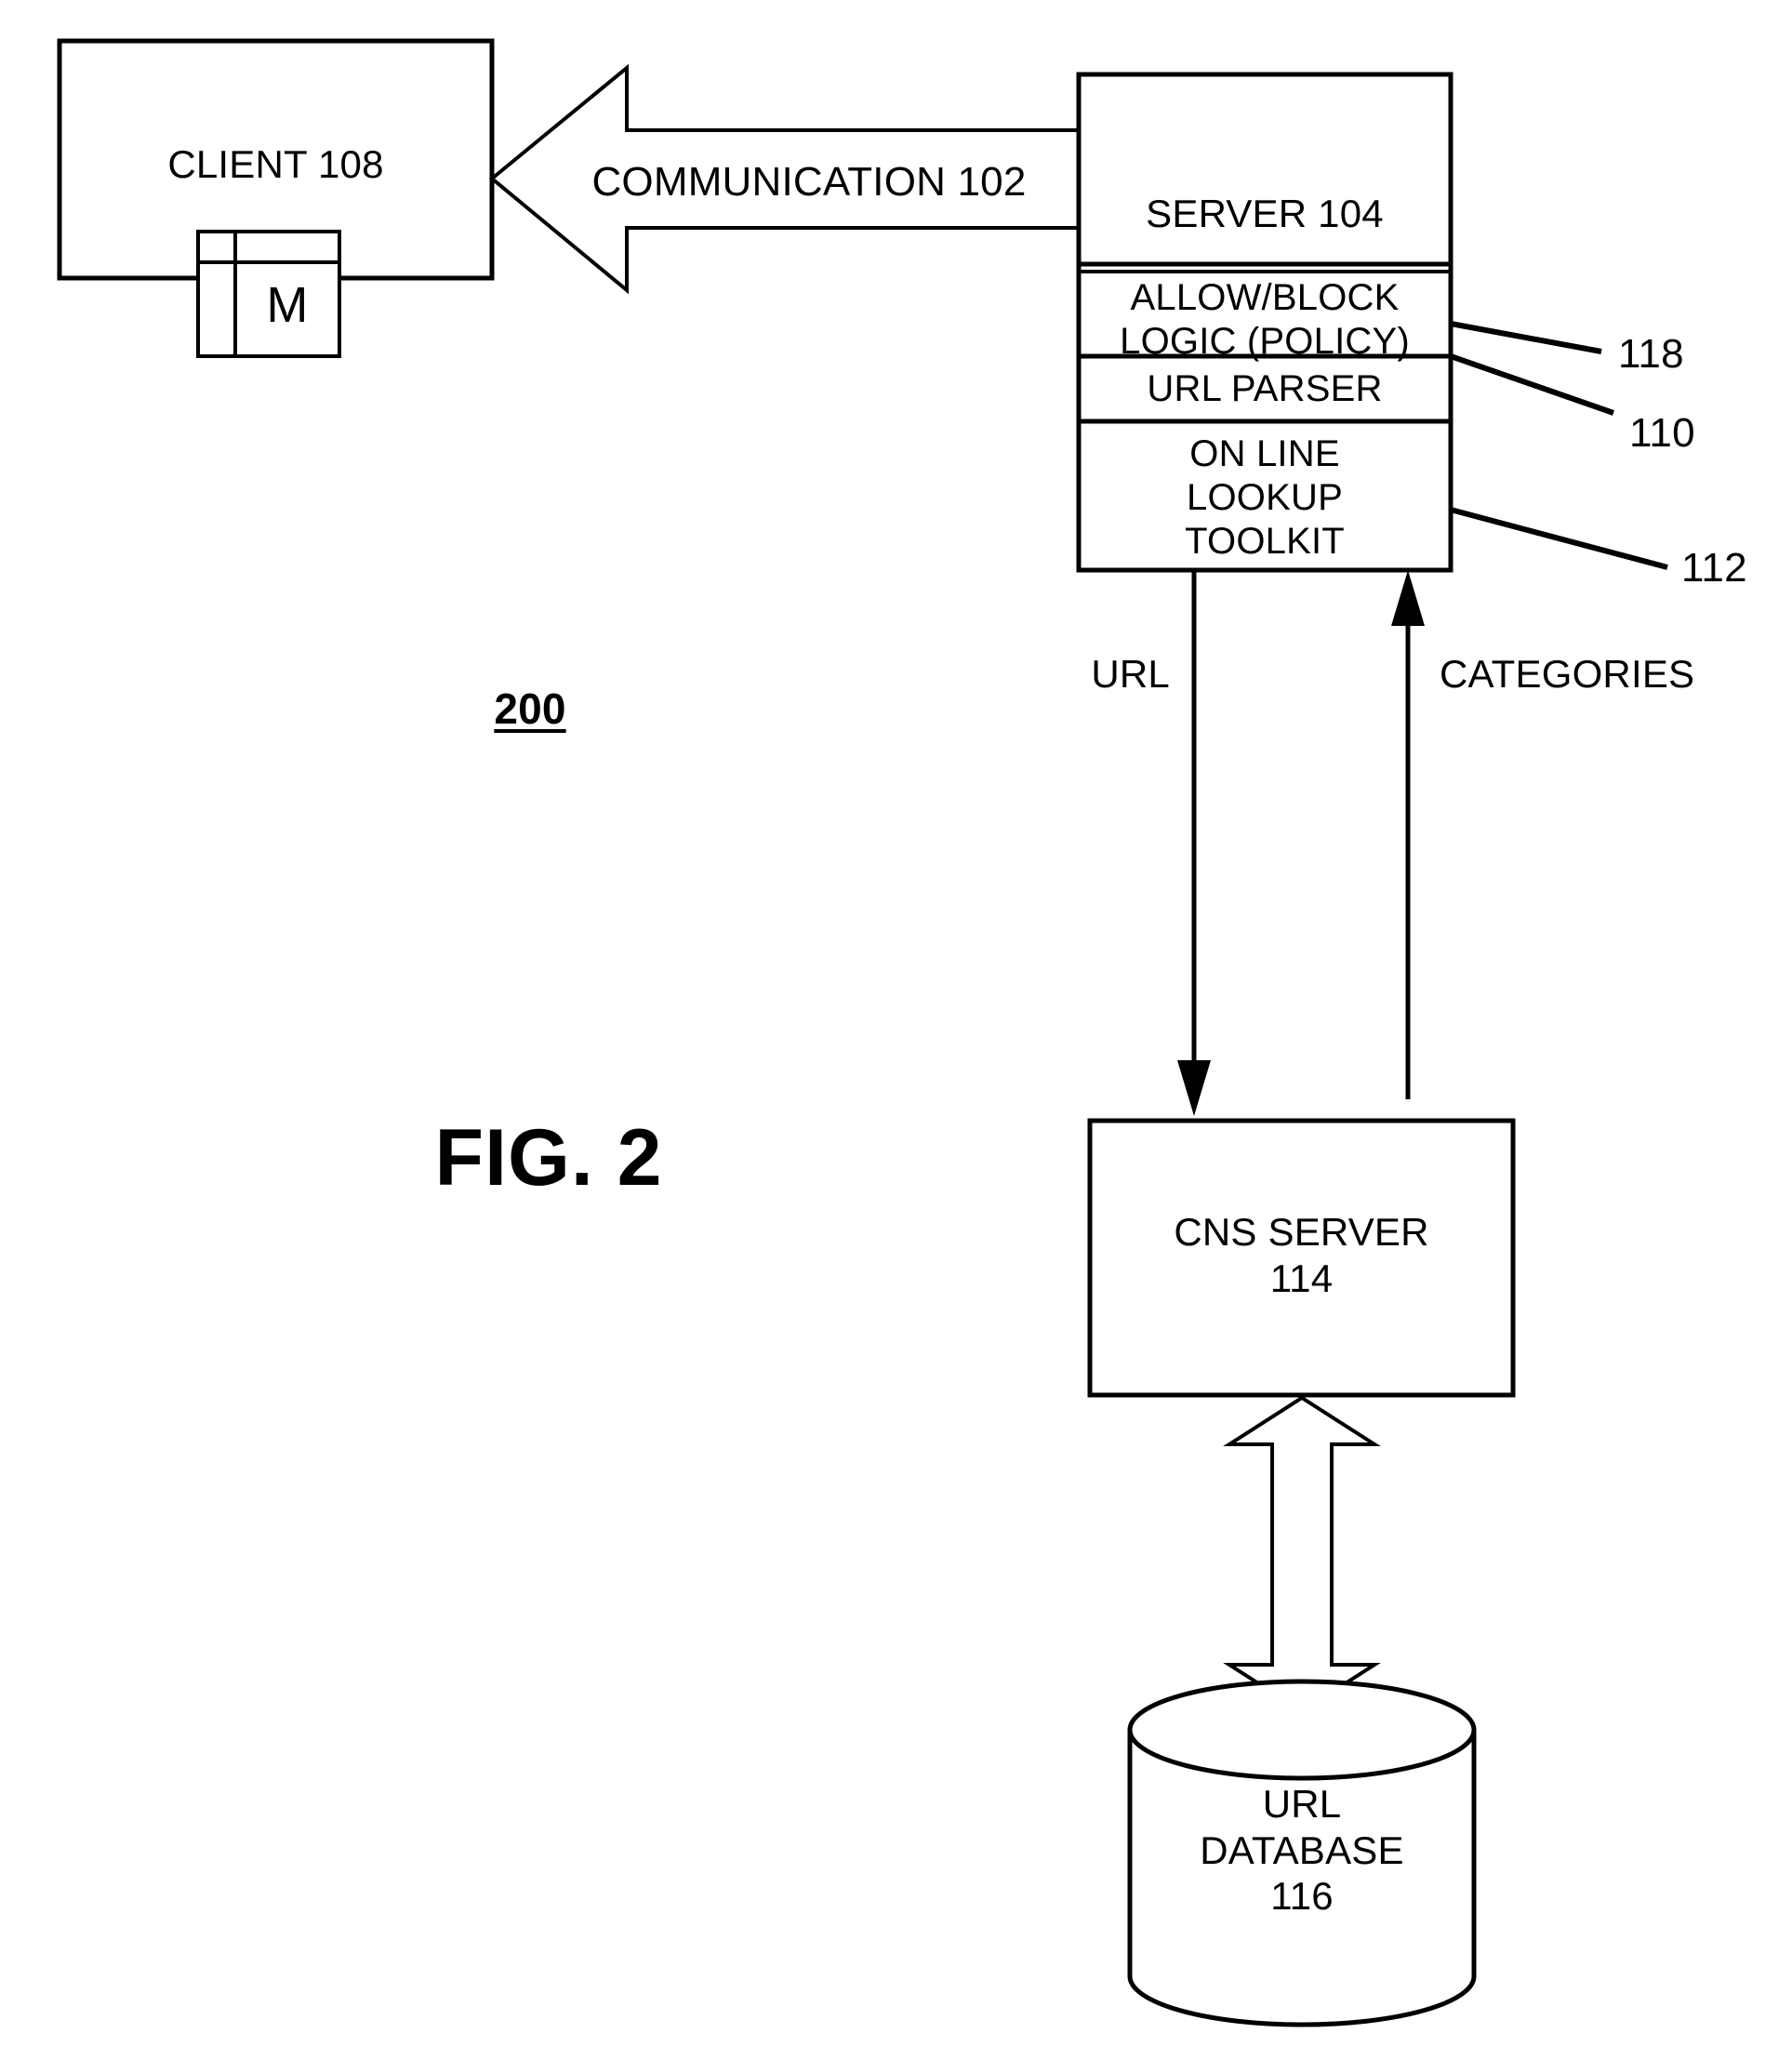 The image size is (1792, 2060). What do you see at coordinates (1714, 568) in the screenshot?
I see `reference-numeral-112: 112` at bounding box center [1714, 568].